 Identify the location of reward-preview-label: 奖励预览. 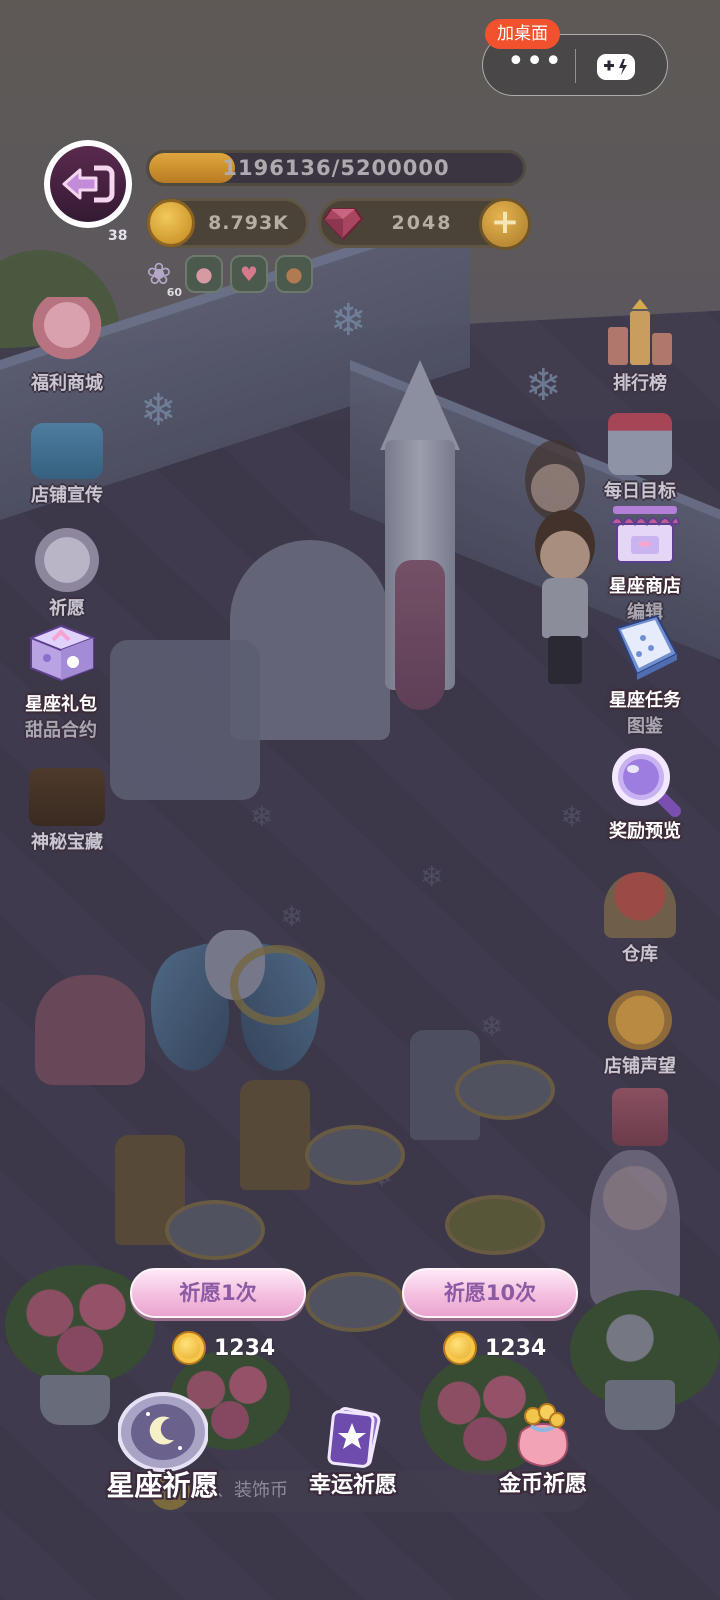
(645, 831).